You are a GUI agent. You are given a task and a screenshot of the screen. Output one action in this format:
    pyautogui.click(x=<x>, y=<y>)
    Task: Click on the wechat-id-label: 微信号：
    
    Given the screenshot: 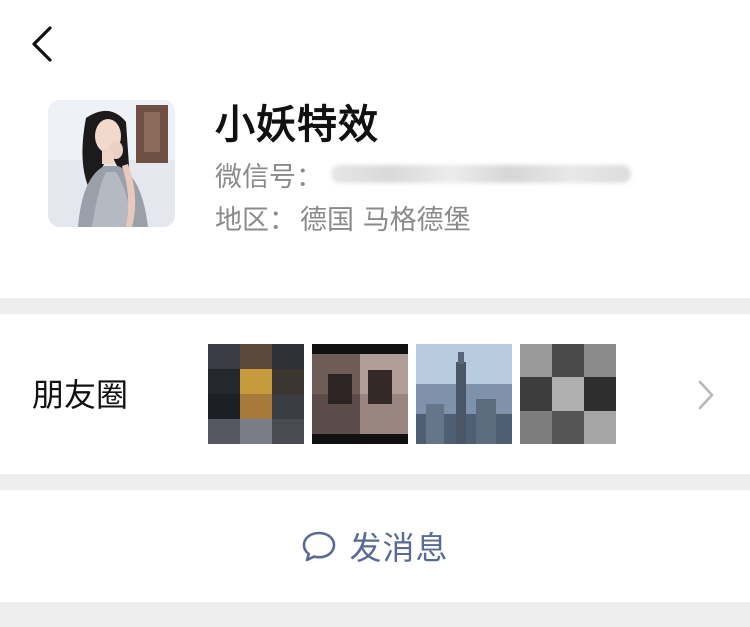 What is the action you would take?
    pyautogui.click(x=269, y=177)
    